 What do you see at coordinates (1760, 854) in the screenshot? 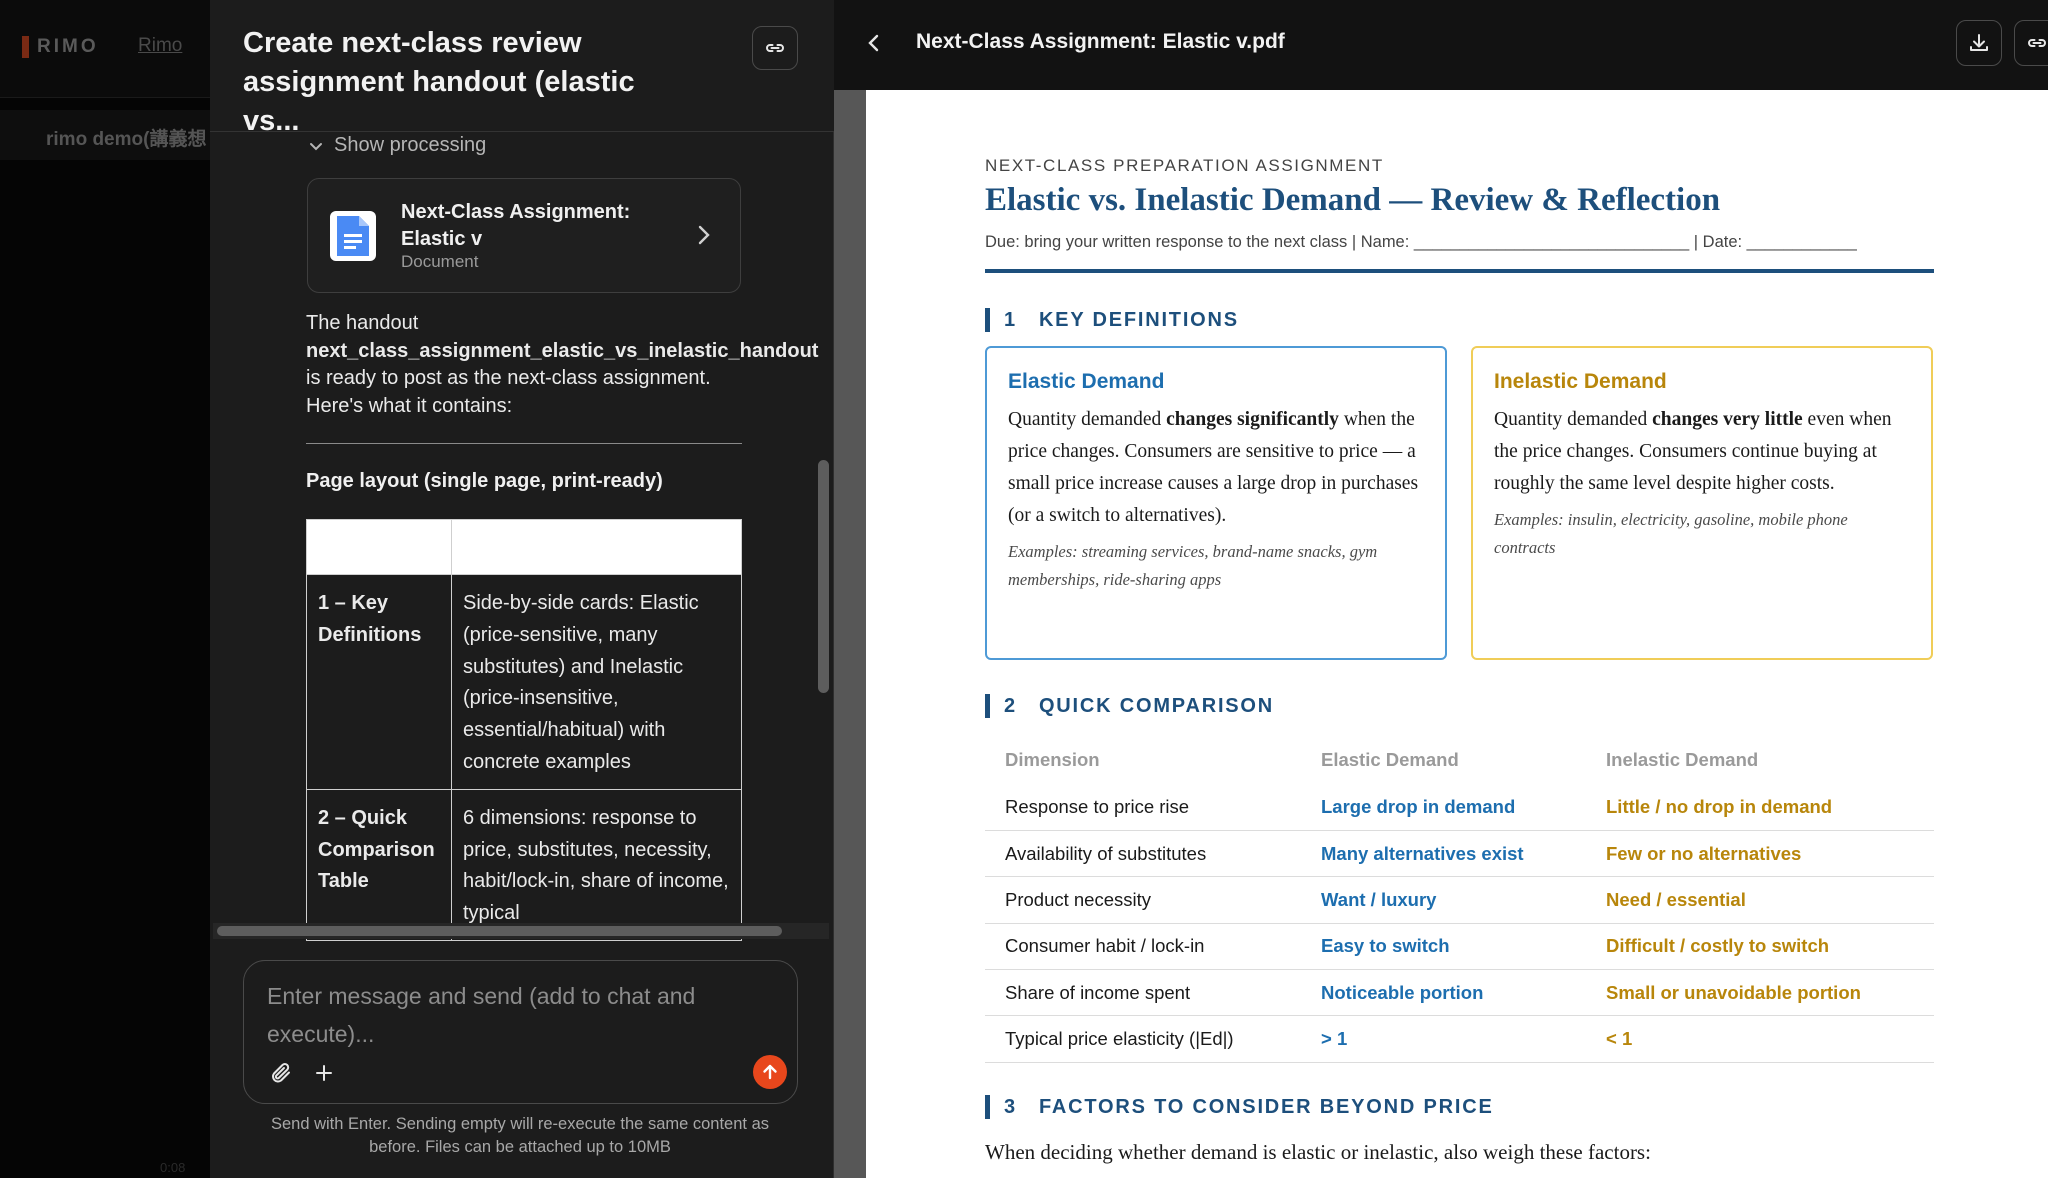
I see `inelastic-cell: Few or no alternatives` at bounding box center [1760, 854].